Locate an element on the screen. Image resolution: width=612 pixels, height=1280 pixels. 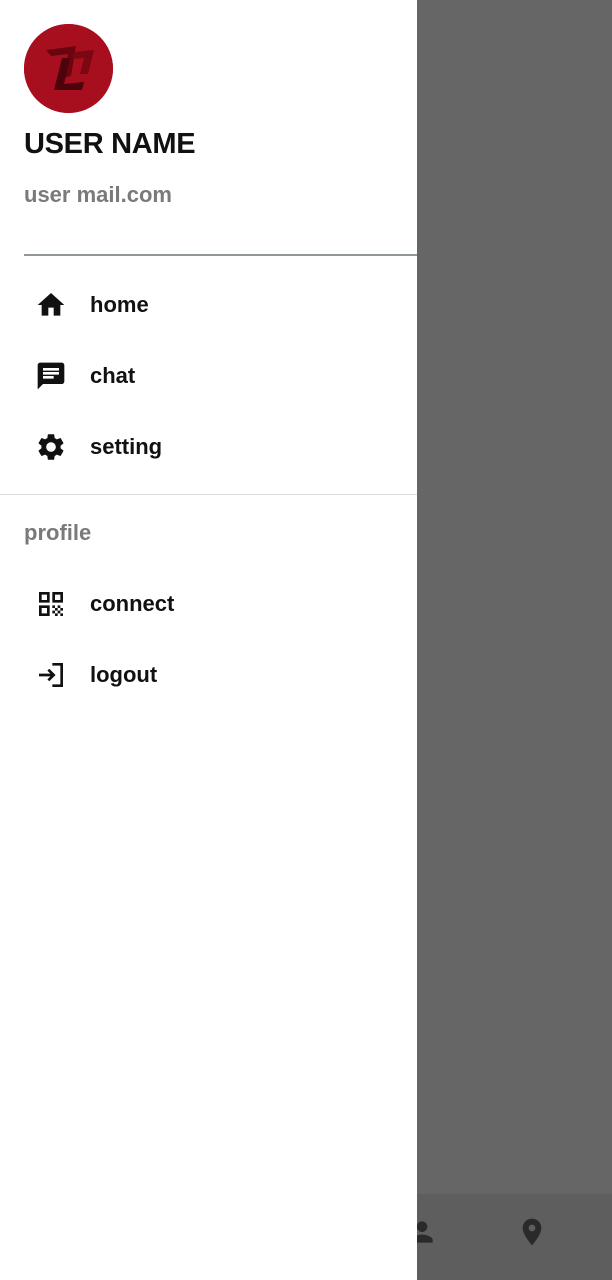
avatar is located at coordinates (68, 68).